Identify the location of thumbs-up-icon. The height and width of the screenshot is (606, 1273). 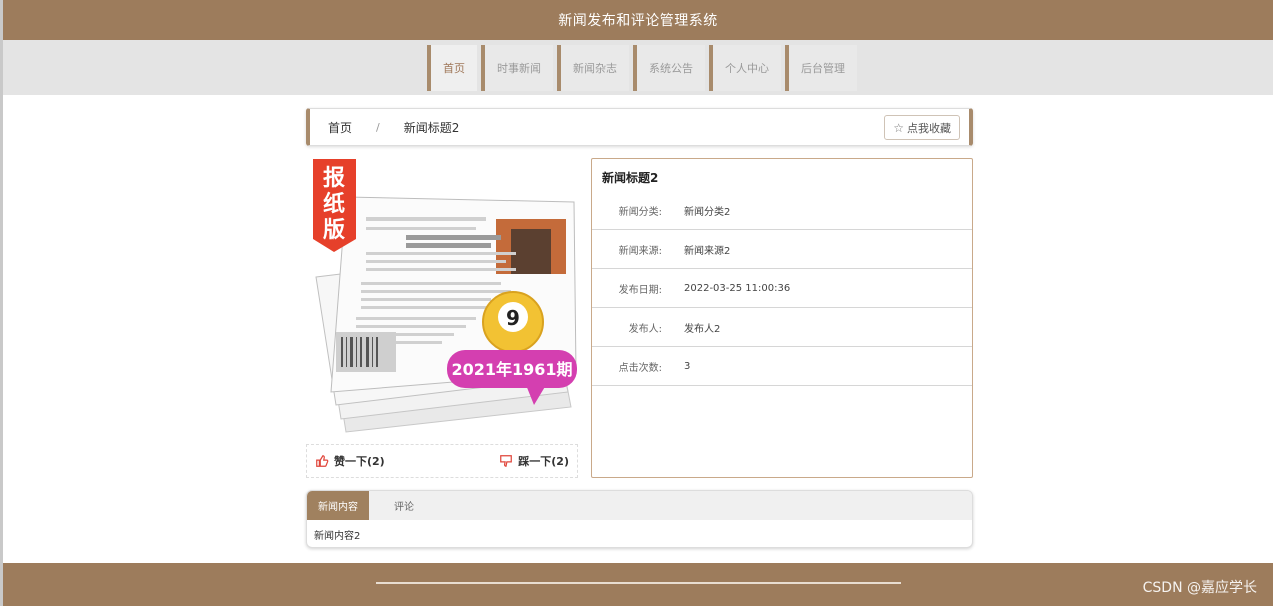
(322, 461).